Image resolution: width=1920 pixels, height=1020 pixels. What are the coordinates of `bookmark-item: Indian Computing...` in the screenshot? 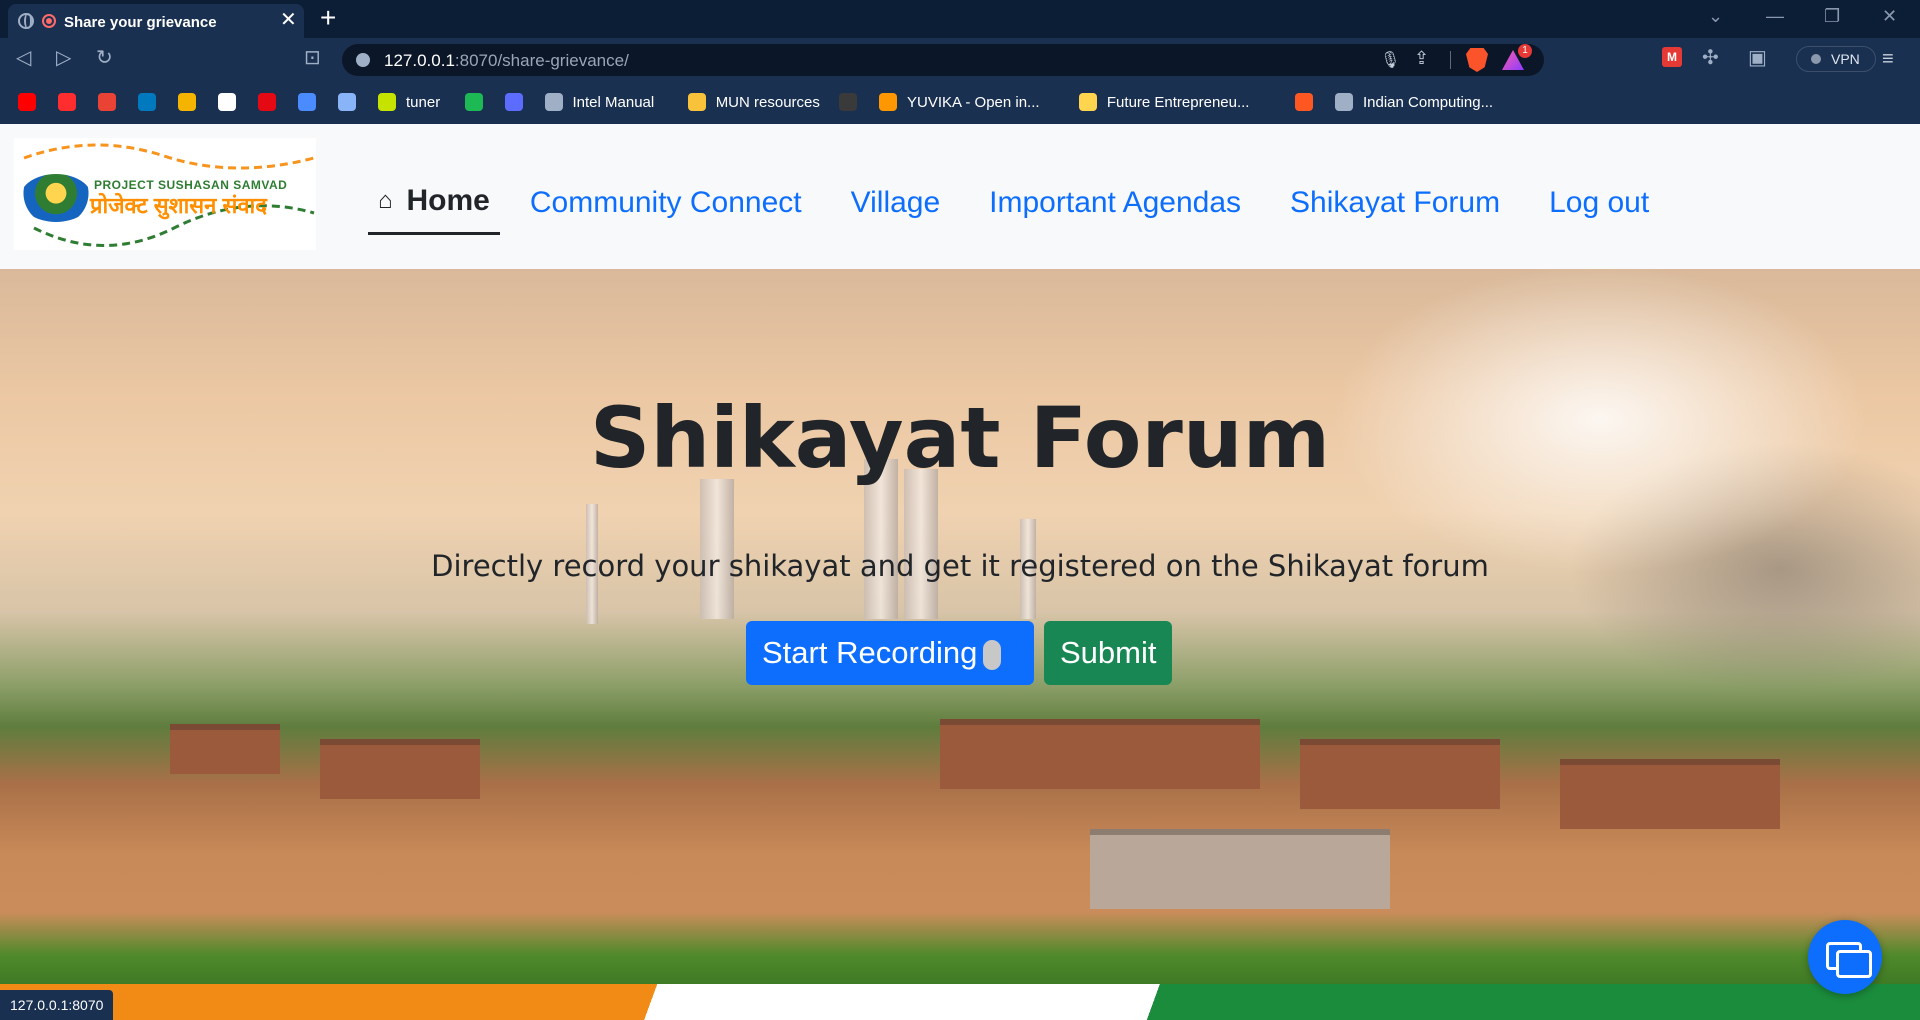 It's located at (1414, 102).